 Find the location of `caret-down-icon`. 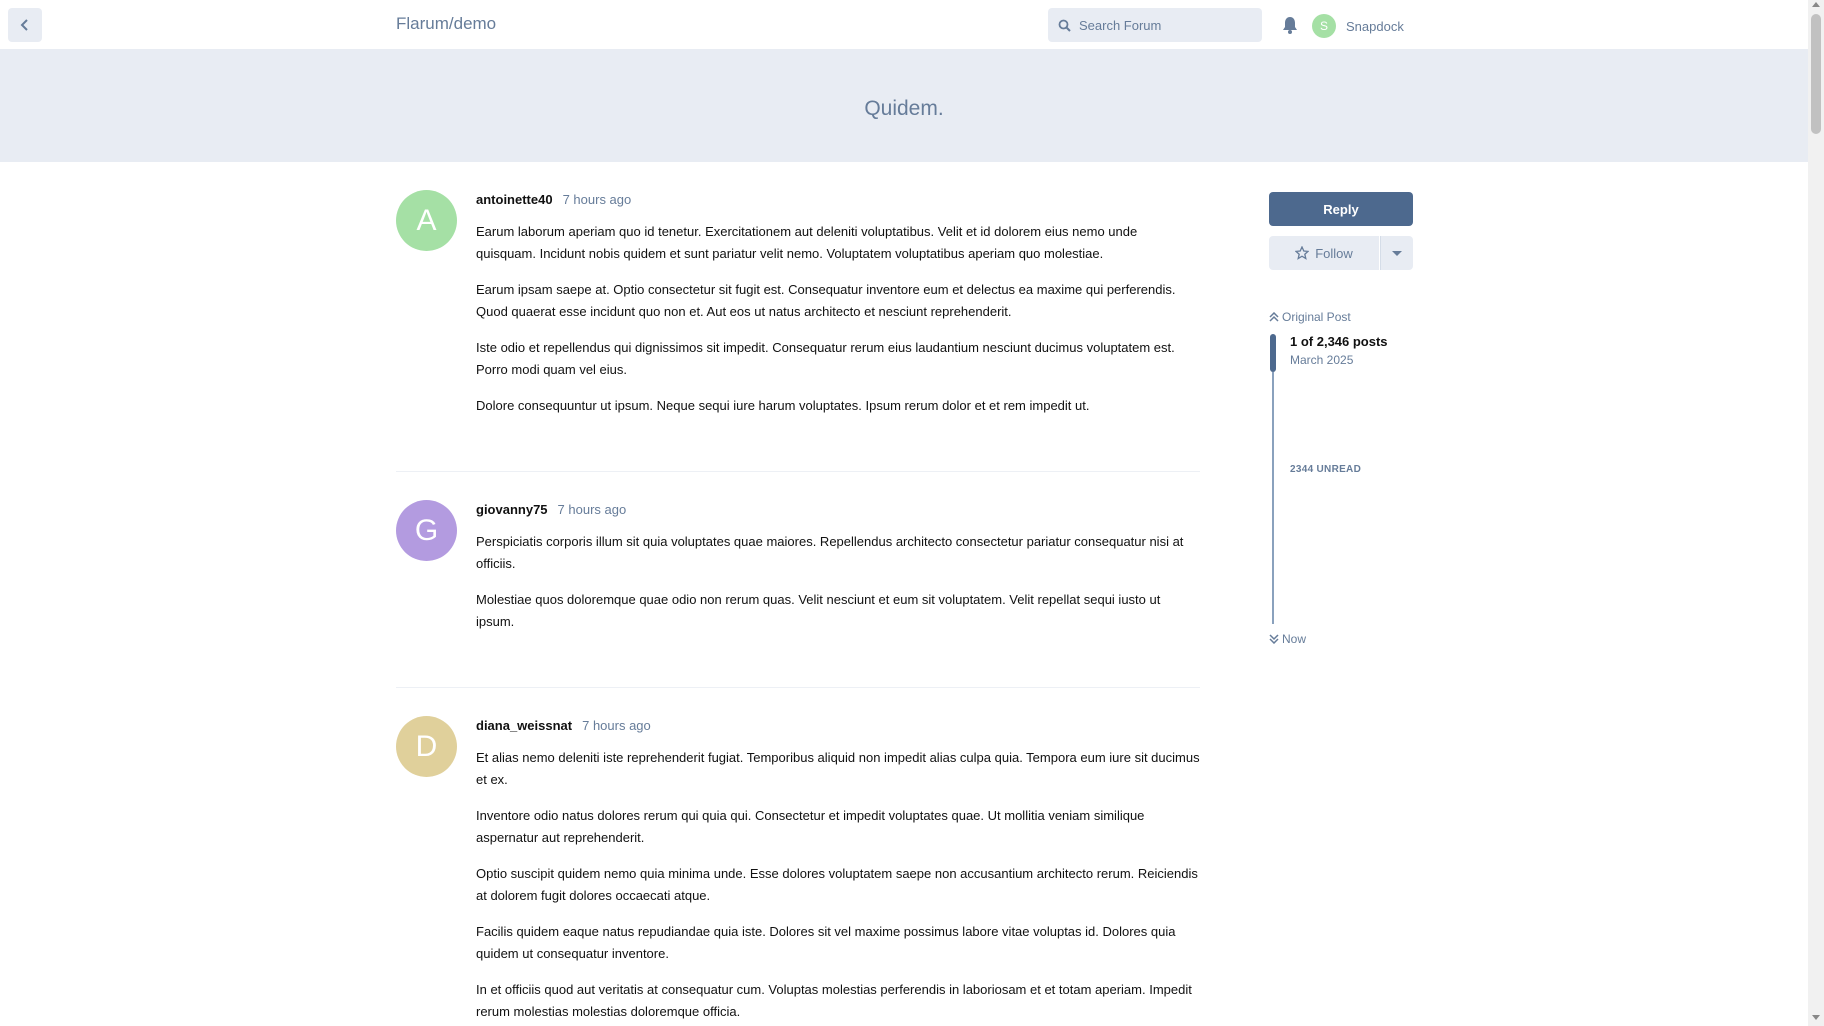

caret-down-icon is located at coordinates (1397, 253).